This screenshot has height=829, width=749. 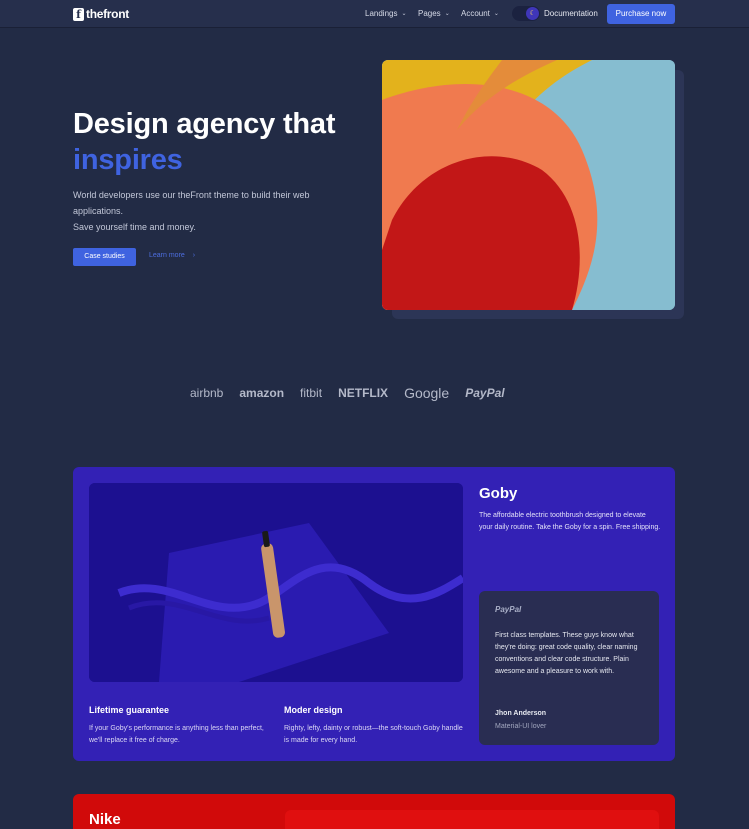 What do you see at coordinates (475, 13) in the screenshot?
I see `nav-label: Account` at bounding box center [475, 13].